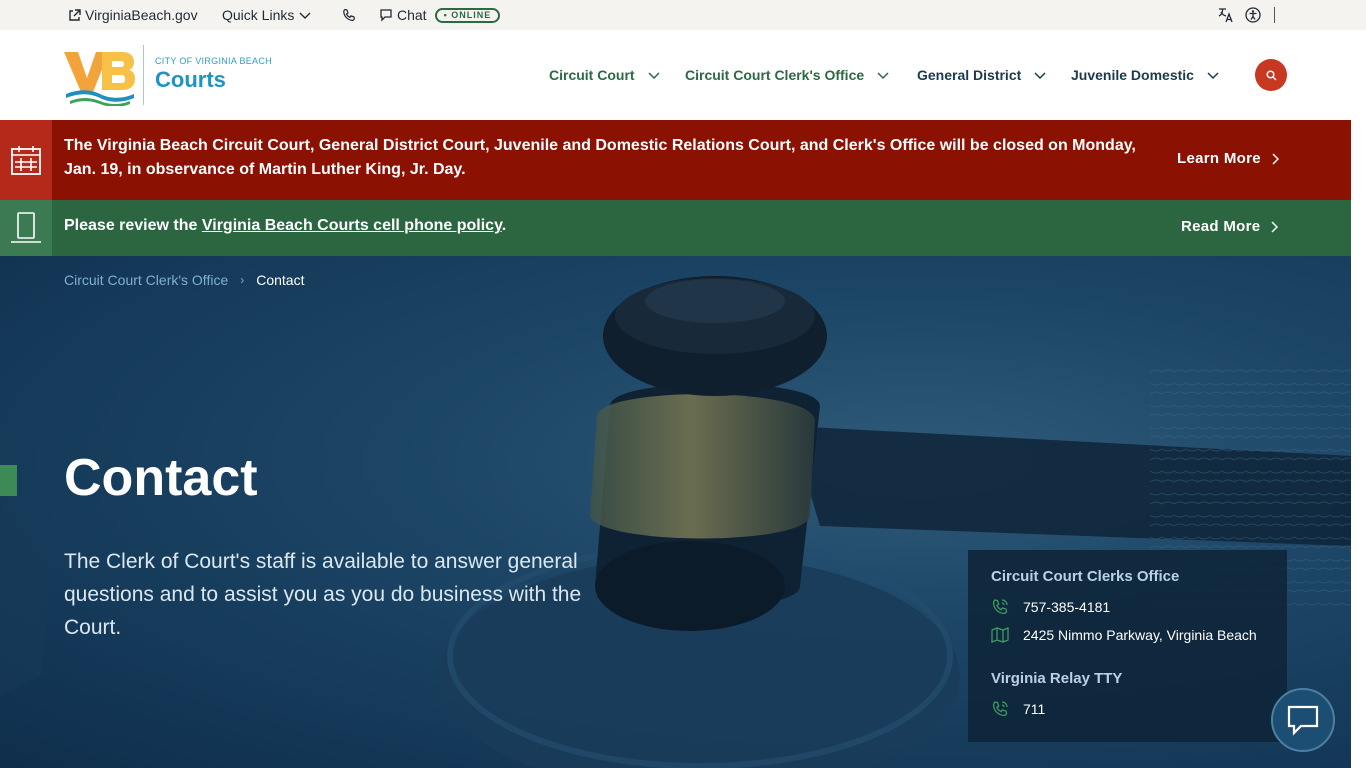 Image resolution: width=1366 pixels, height=768 pixels. Describe the element at coordinates (969, 75) in the screenshot. I see `nav-label: General District` at that location.